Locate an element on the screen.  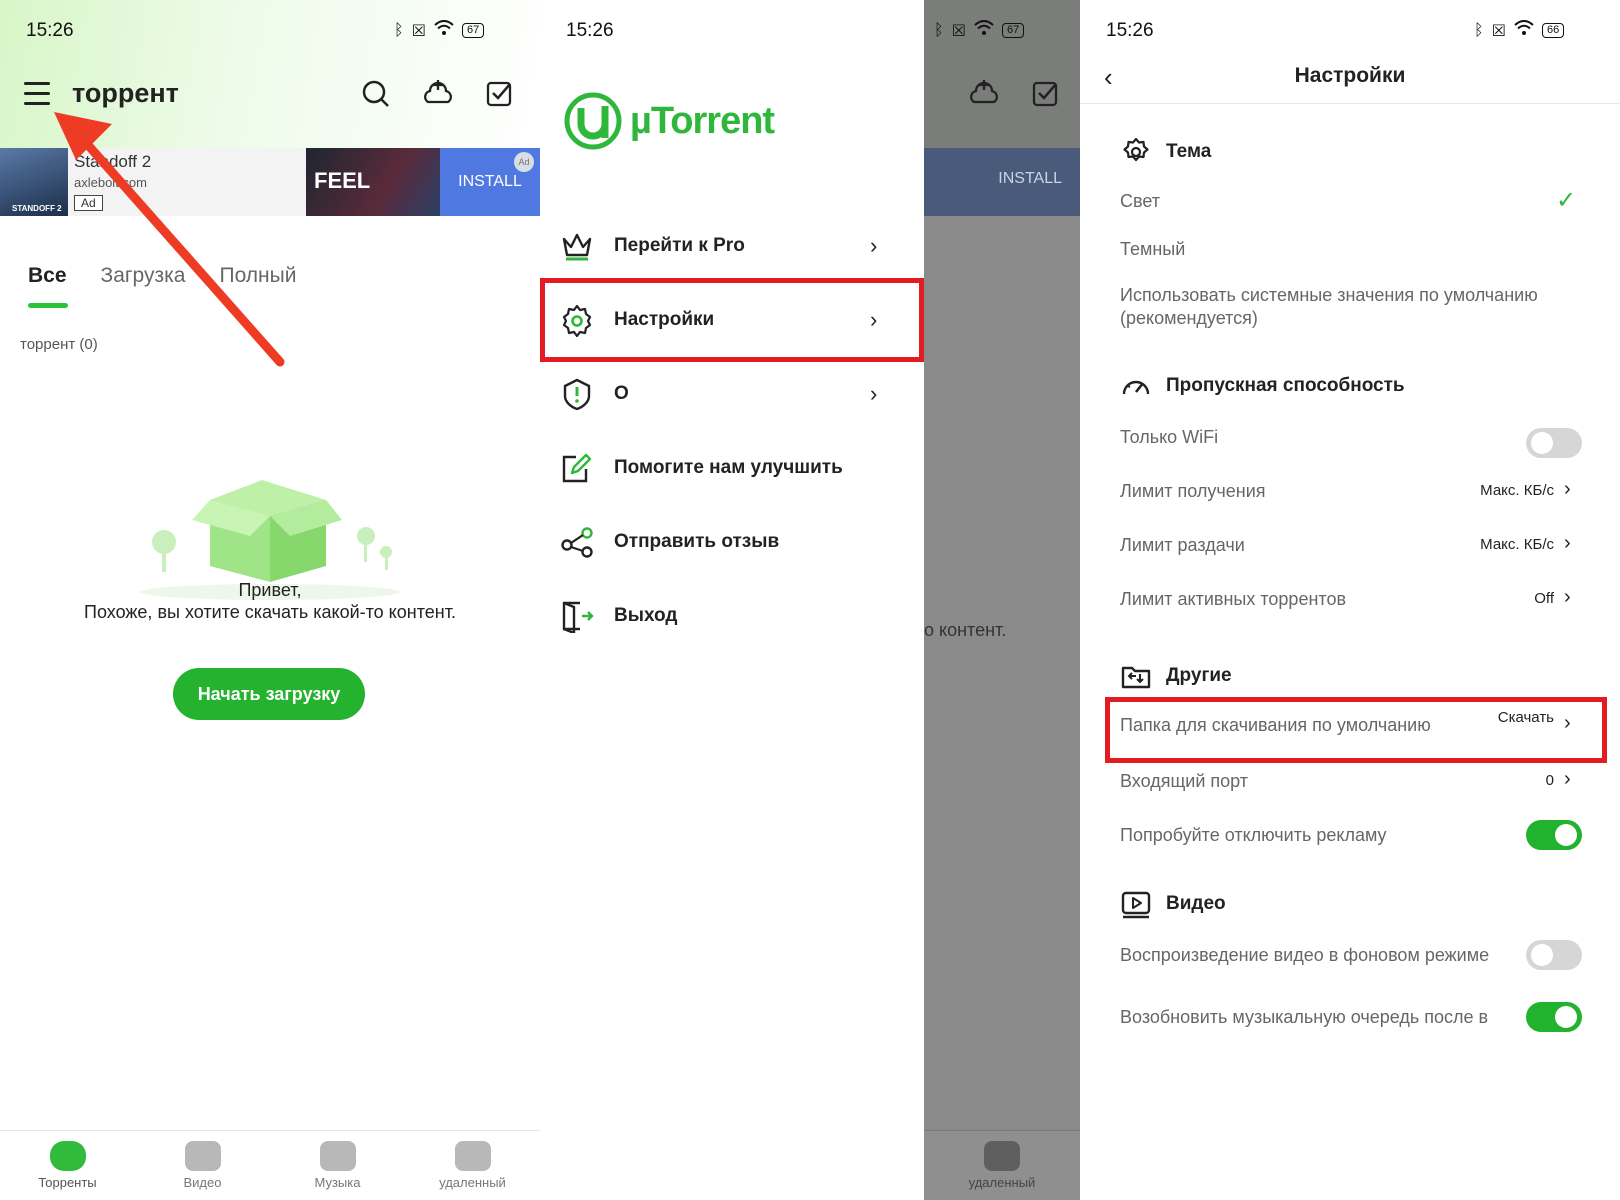
add-torrent-icon-dimmed is located at coordinates (984, 92).